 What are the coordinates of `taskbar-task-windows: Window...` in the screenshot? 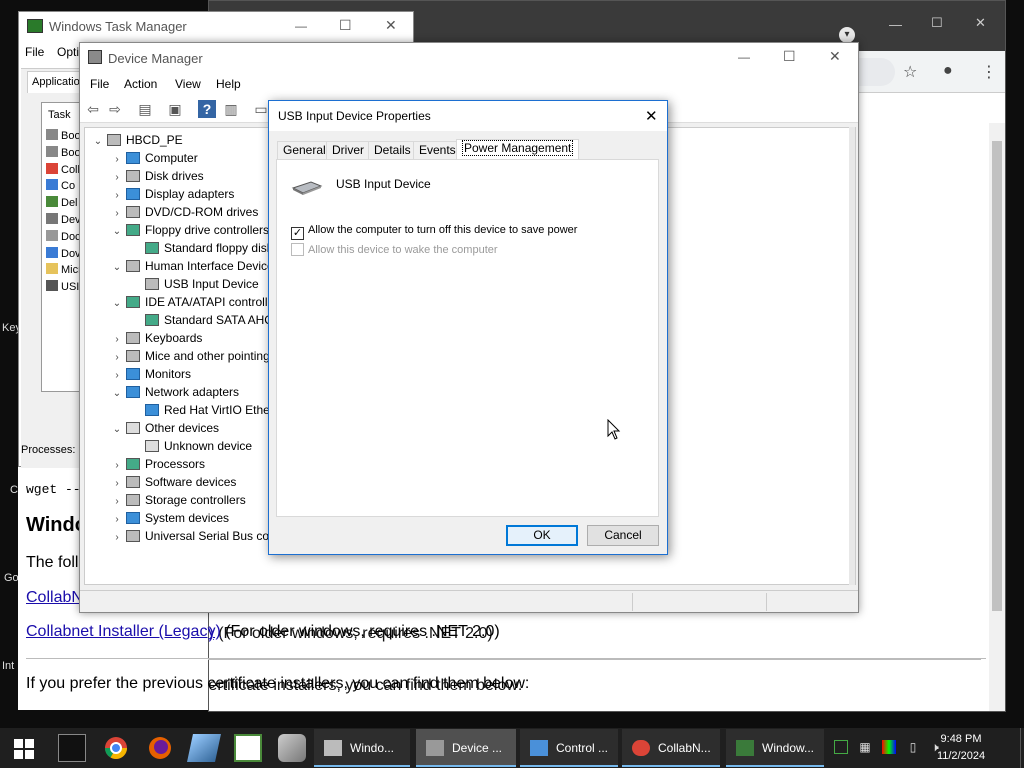 It's located at (775, 748).